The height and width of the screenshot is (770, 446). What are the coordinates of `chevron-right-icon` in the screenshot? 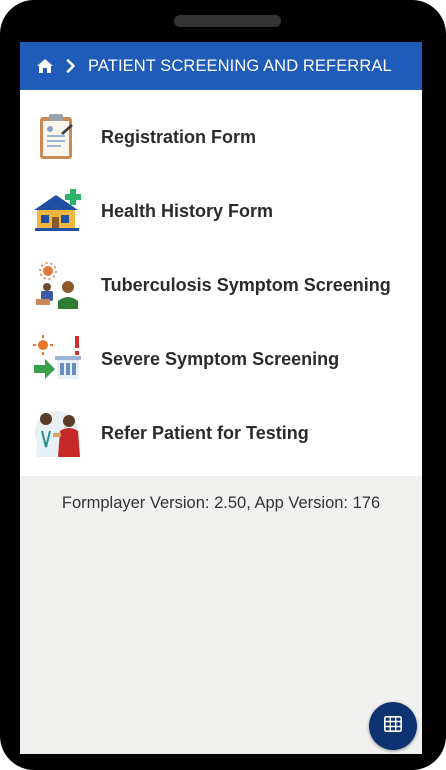 It's located at (71, 66).